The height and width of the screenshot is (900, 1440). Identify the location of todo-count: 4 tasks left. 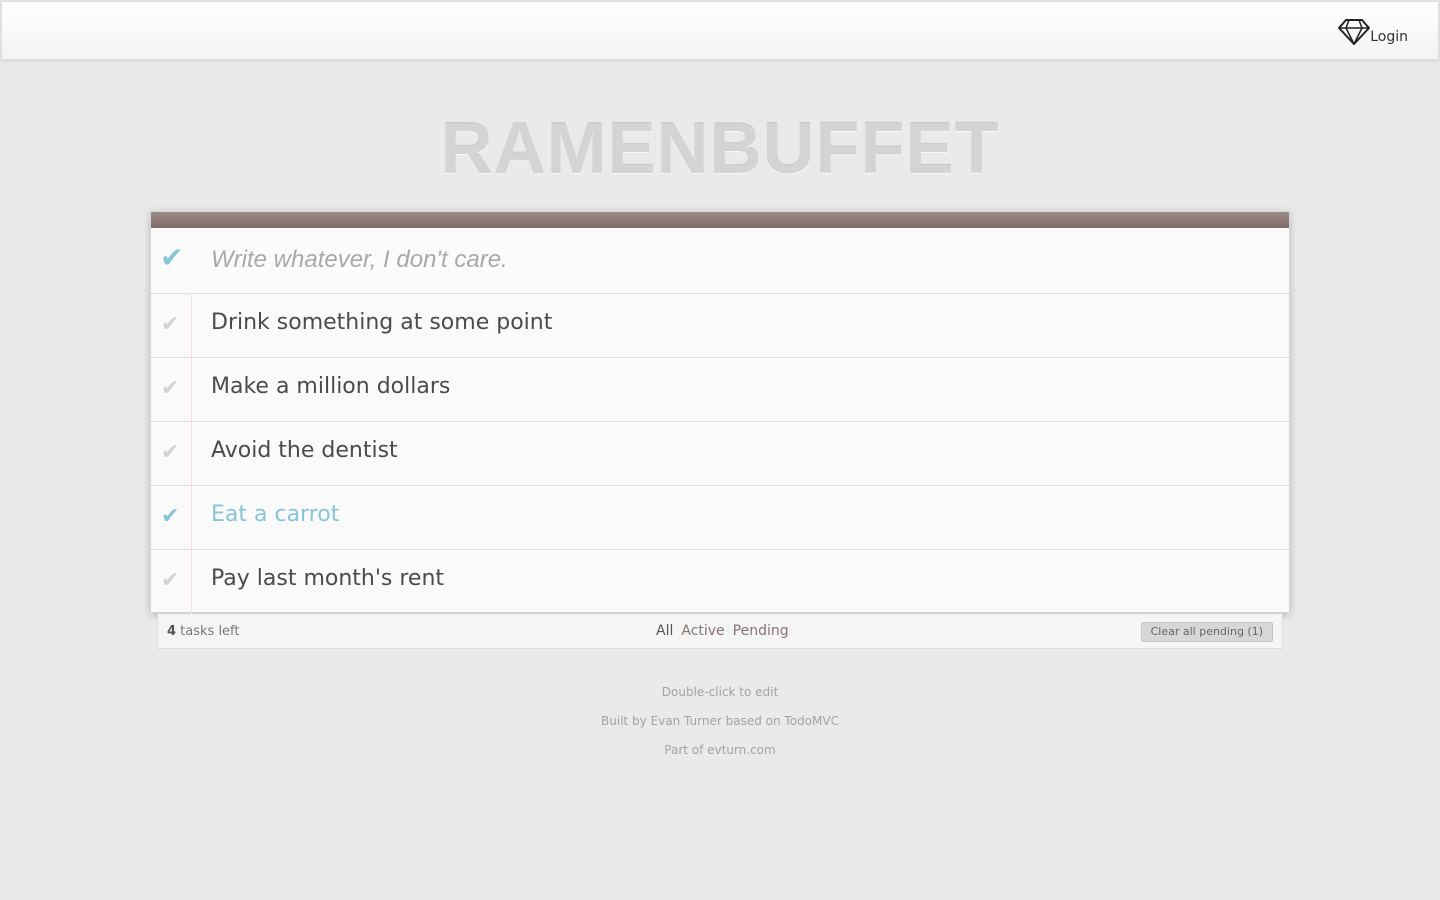
(203, 631).